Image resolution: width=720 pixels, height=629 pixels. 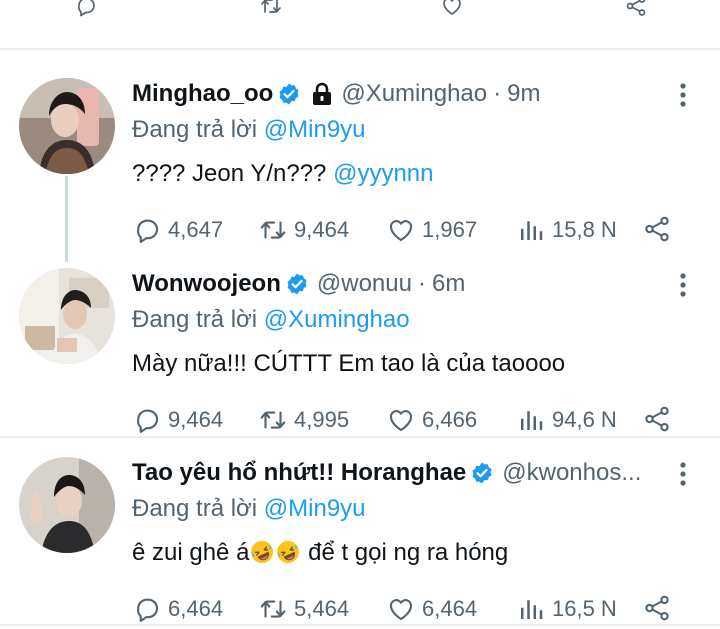 I want to click on view-count: 16,5 N, so click(x=584, y=608).